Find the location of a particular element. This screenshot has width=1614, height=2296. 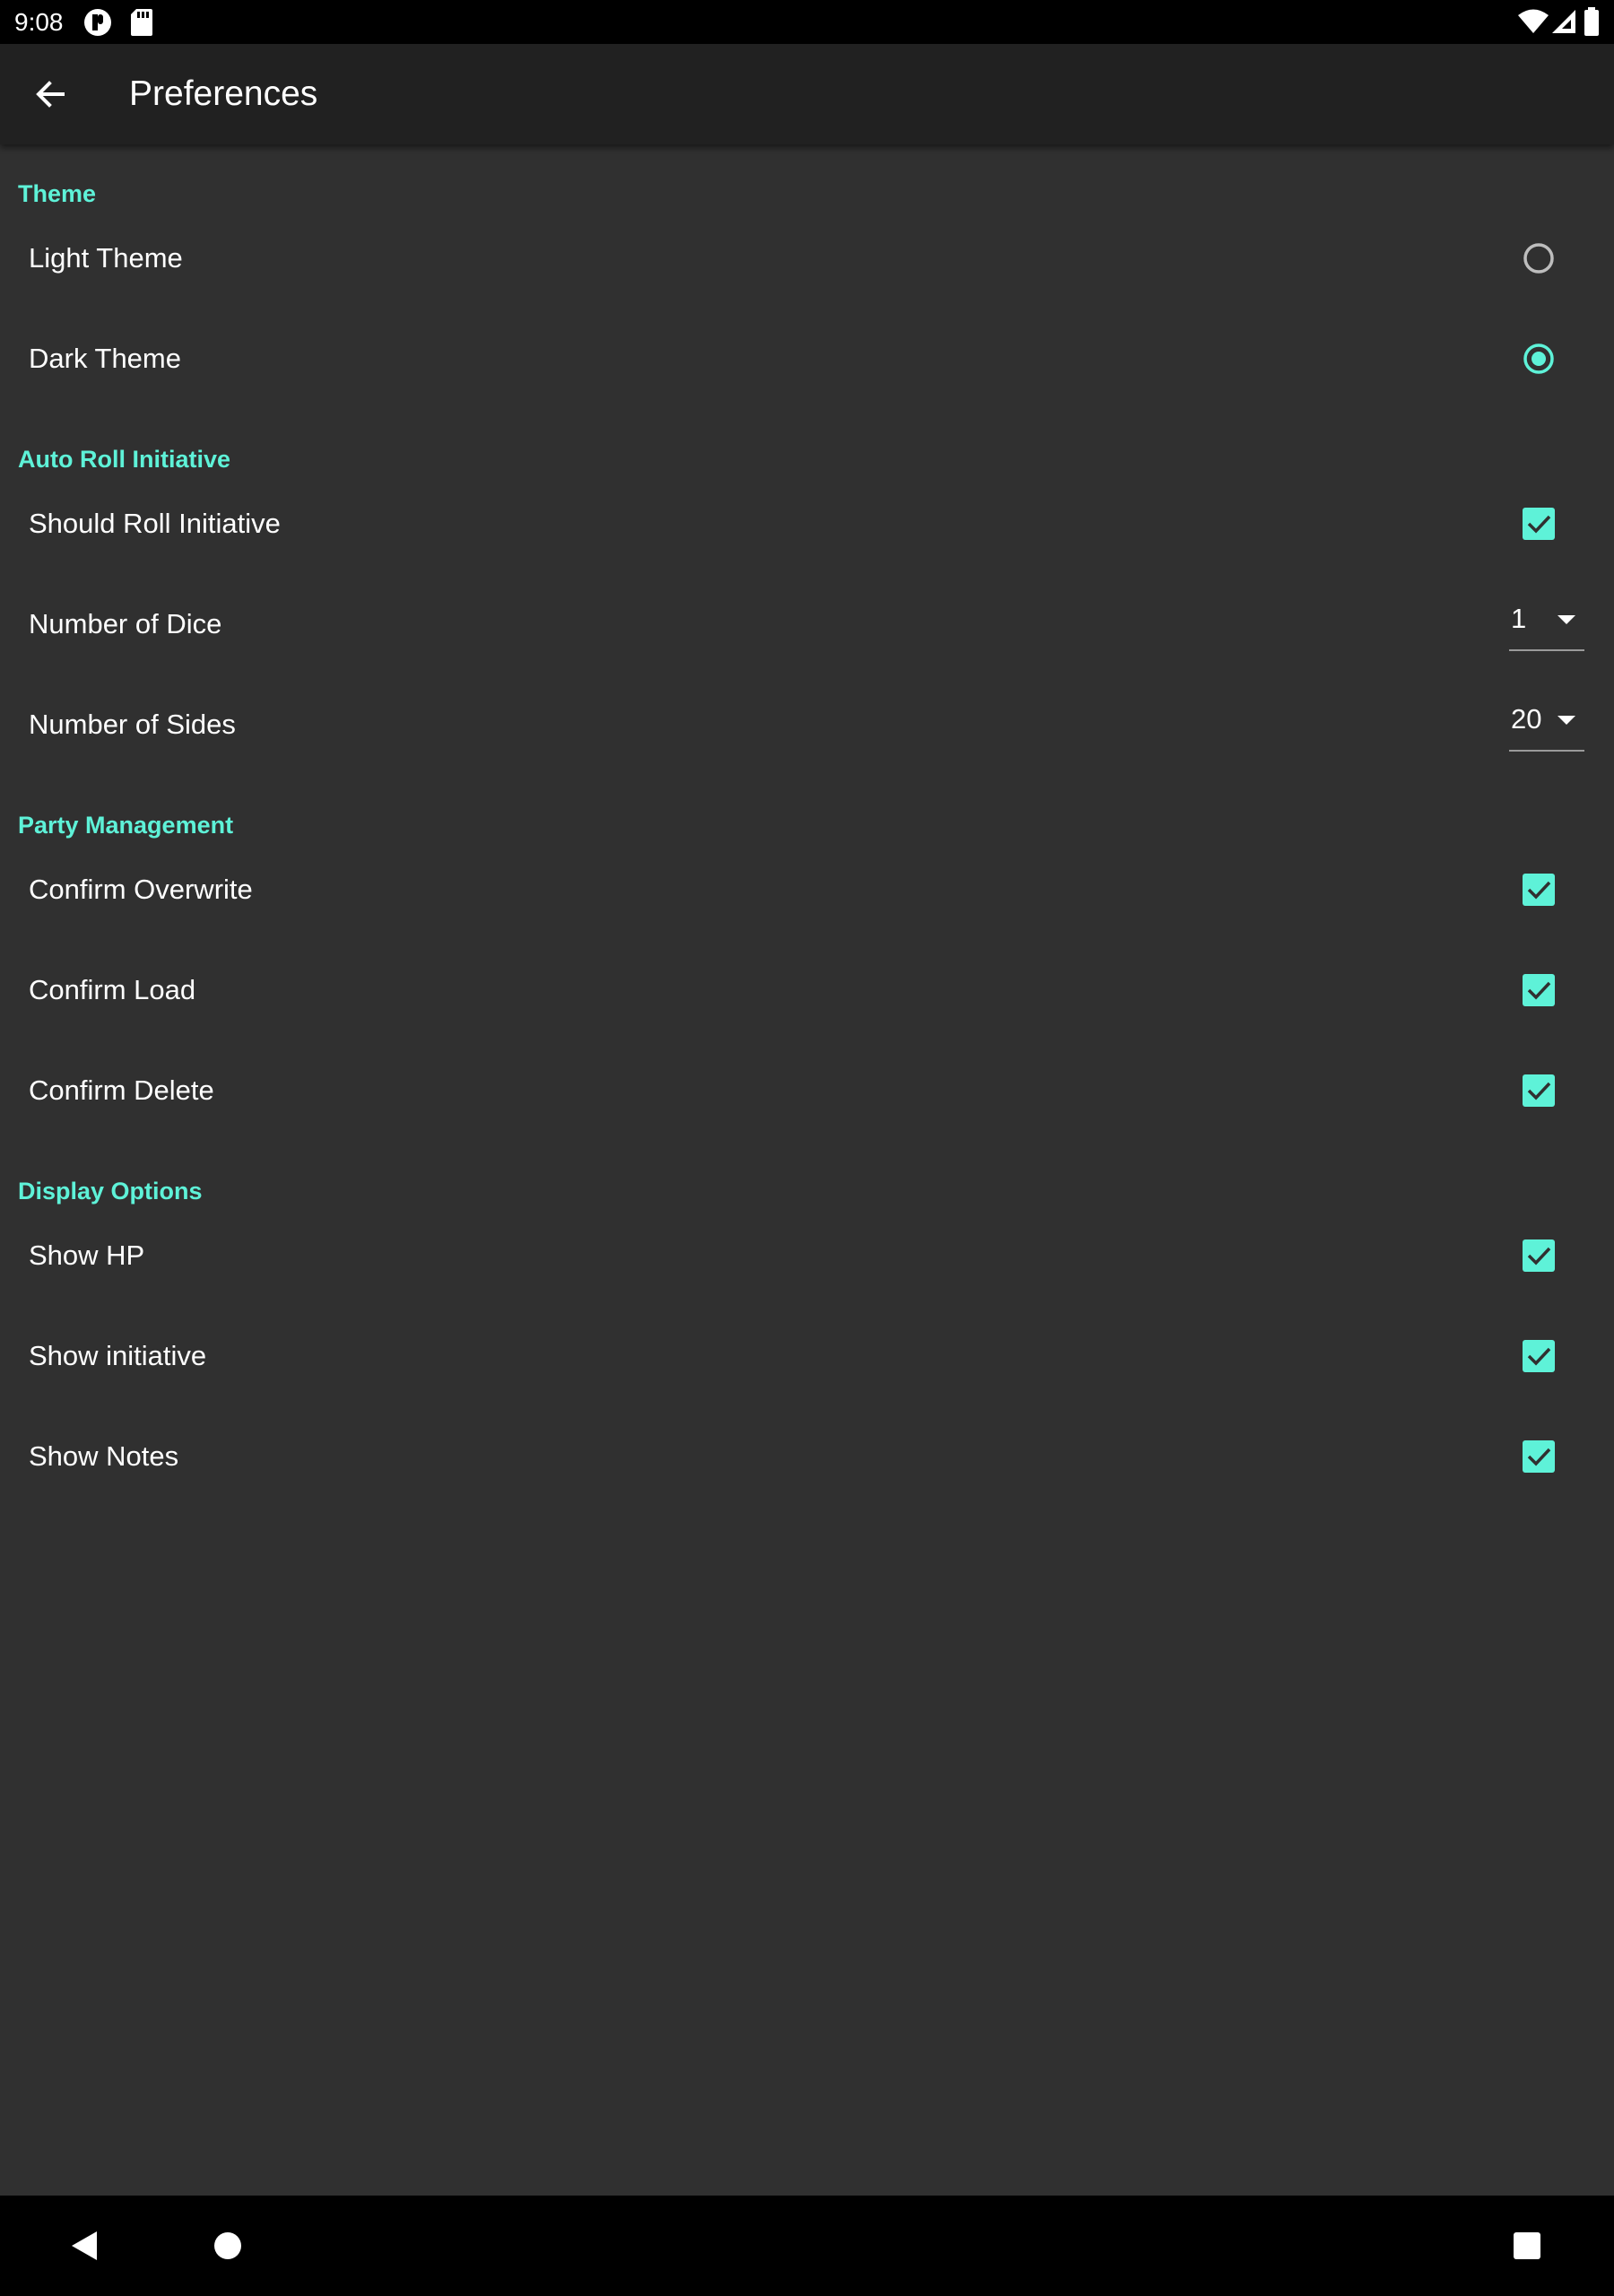

pref-label: Confirm Delete is located at coordinates (121, 1090).